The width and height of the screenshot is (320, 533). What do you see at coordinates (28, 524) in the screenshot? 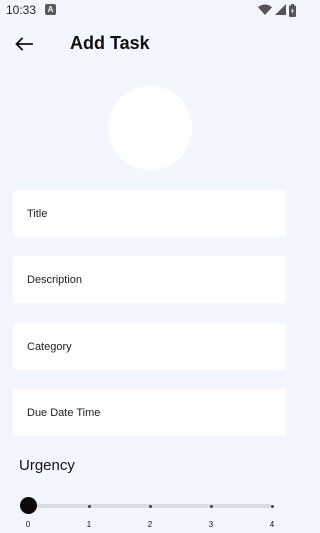
I see `slider-tick-label: 0` at bounding box center [28, 524].